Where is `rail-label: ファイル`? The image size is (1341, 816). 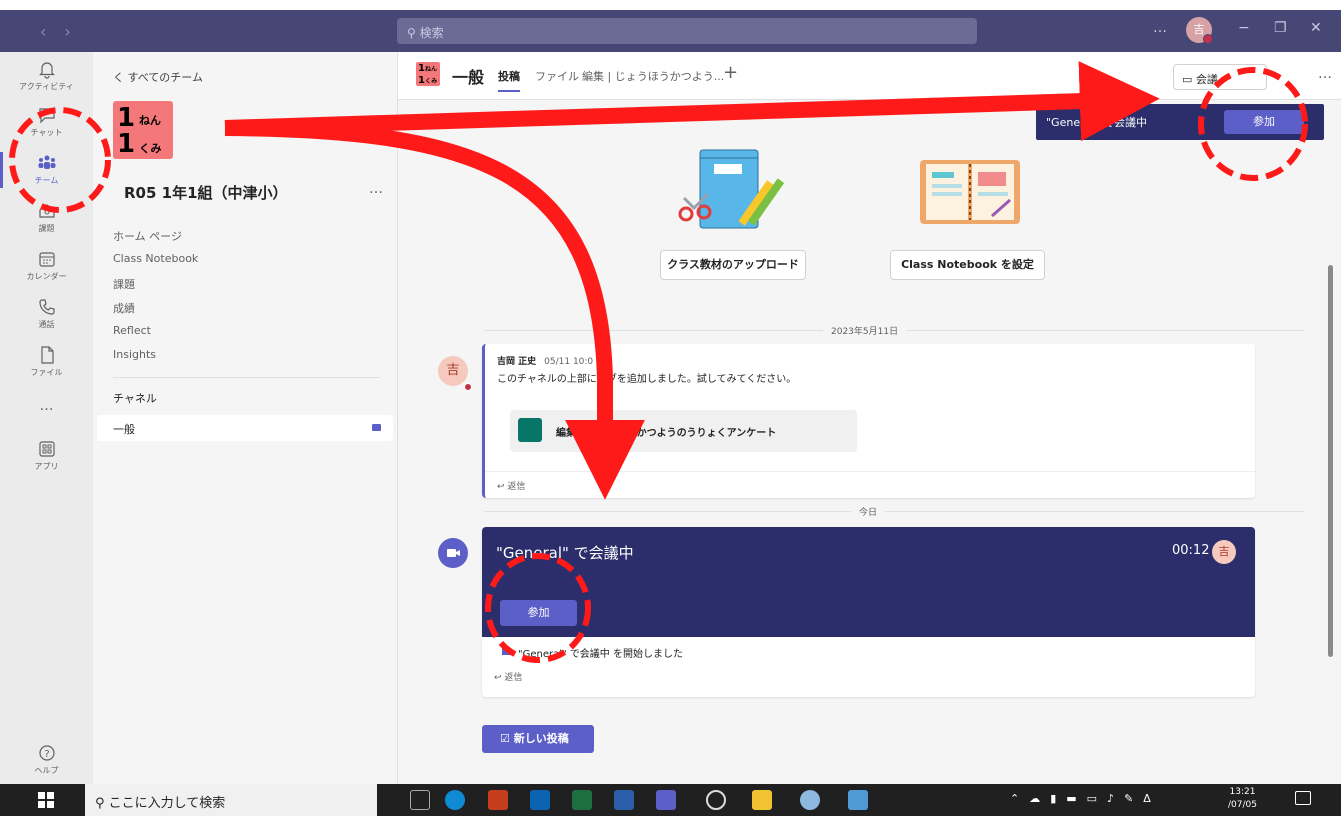
rail-label: ファイル is located at coordinates (46, 372).